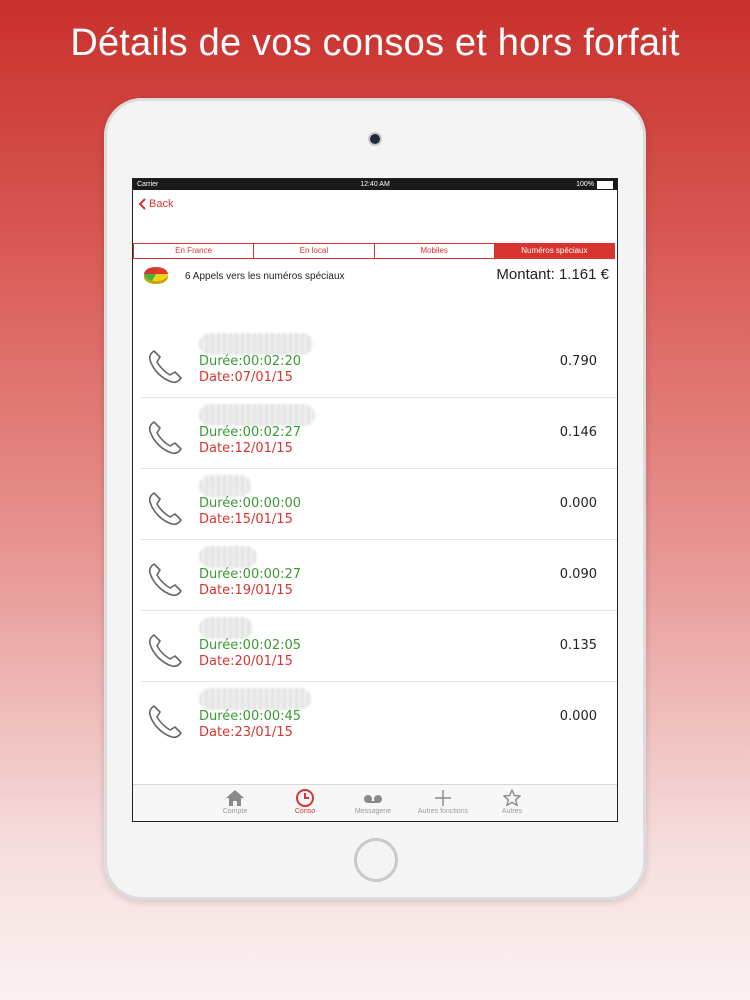  Describe the element at coordinates (578, 361) in the screenshot. I see `call-amount: 0.790` at that location.